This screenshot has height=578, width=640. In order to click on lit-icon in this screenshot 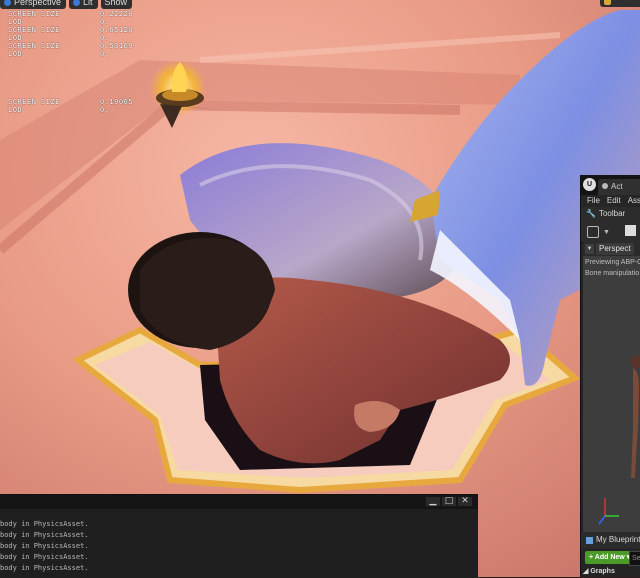, I will do `click(77, 3)`.